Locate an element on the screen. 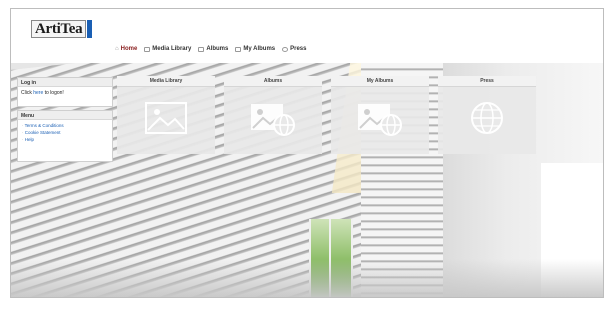  tile-media-library: Media Library is located at coordinates (166, 115).